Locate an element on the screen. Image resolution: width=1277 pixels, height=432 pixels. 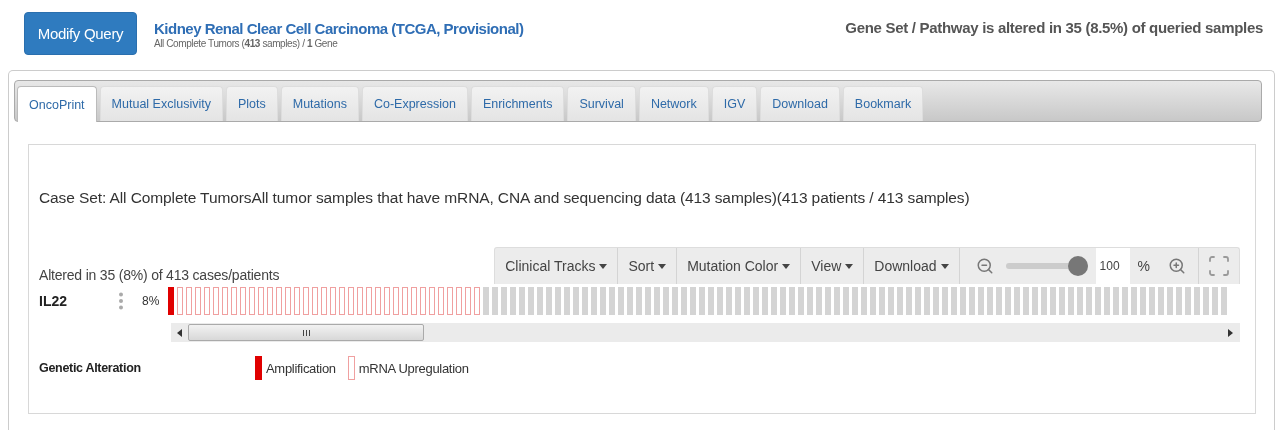
menu-button: Sort is located at coordinates (648, 266).